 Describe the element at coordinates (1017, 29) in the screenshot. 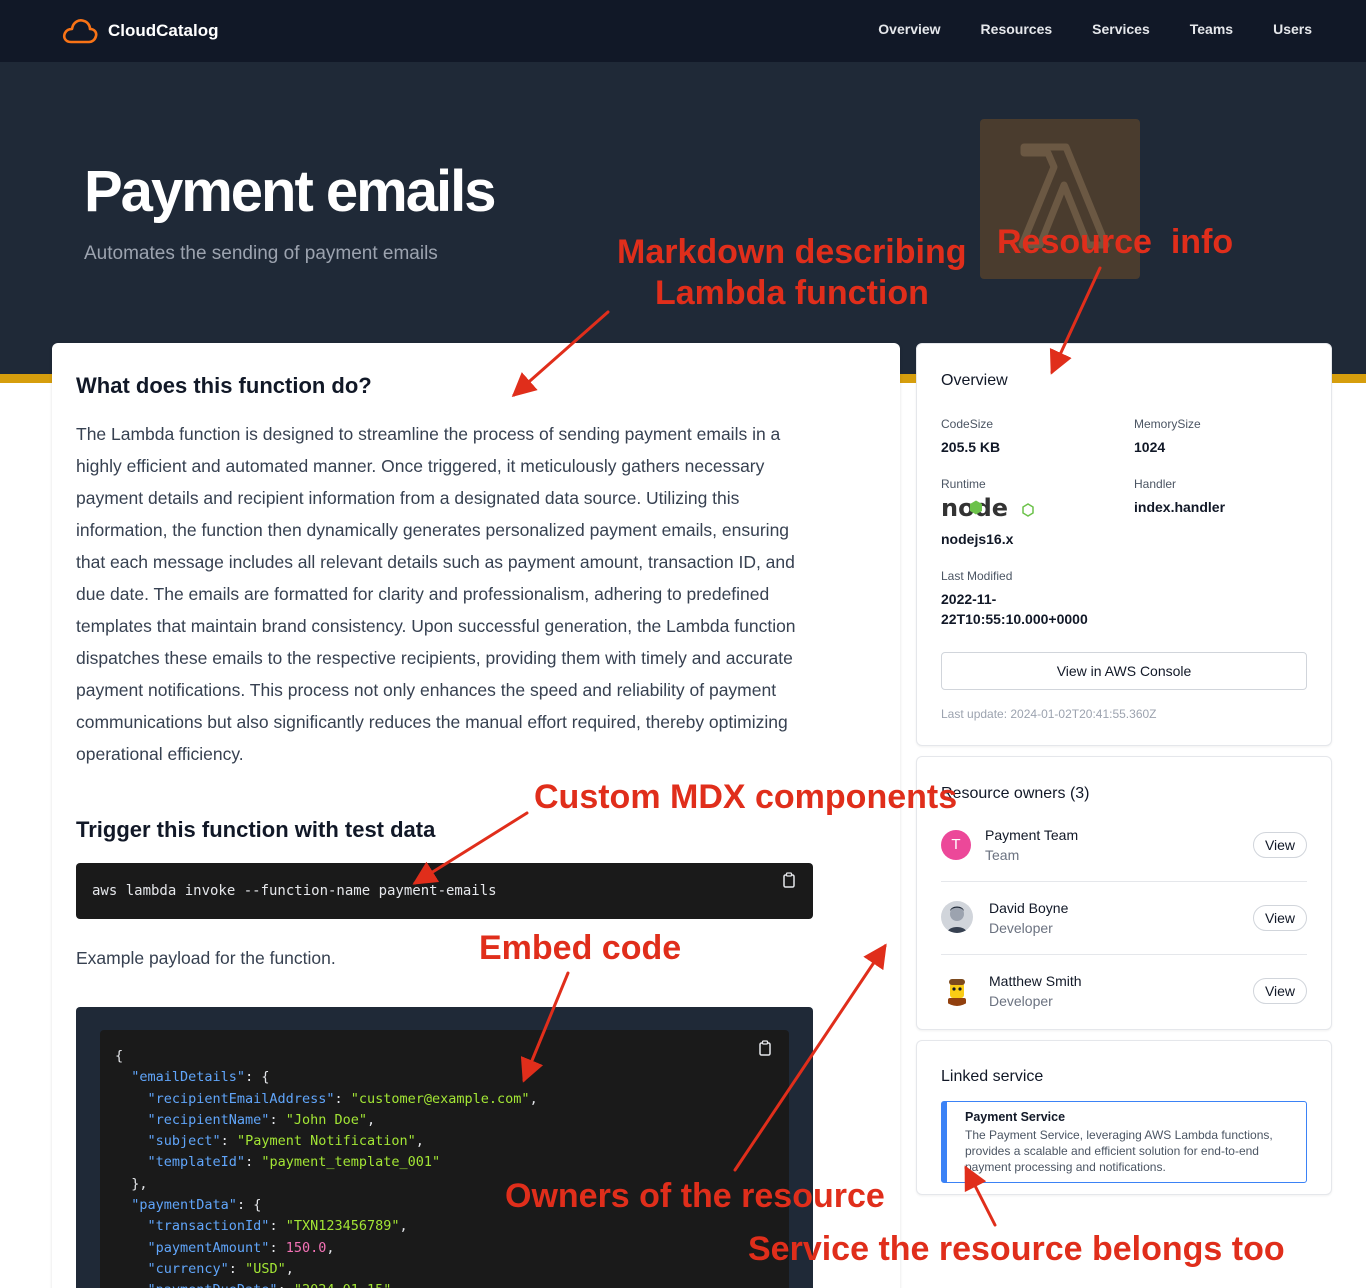

I see `nav-link-resources: Resources` at that location.